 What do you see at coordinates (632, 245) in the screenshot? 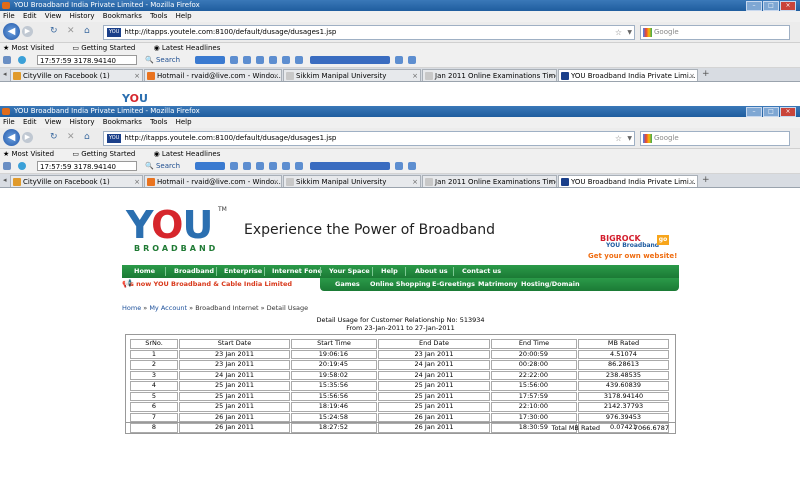
I see `bigrock-ad-sub: YOU Broadband` at bounding box center [632, 245].